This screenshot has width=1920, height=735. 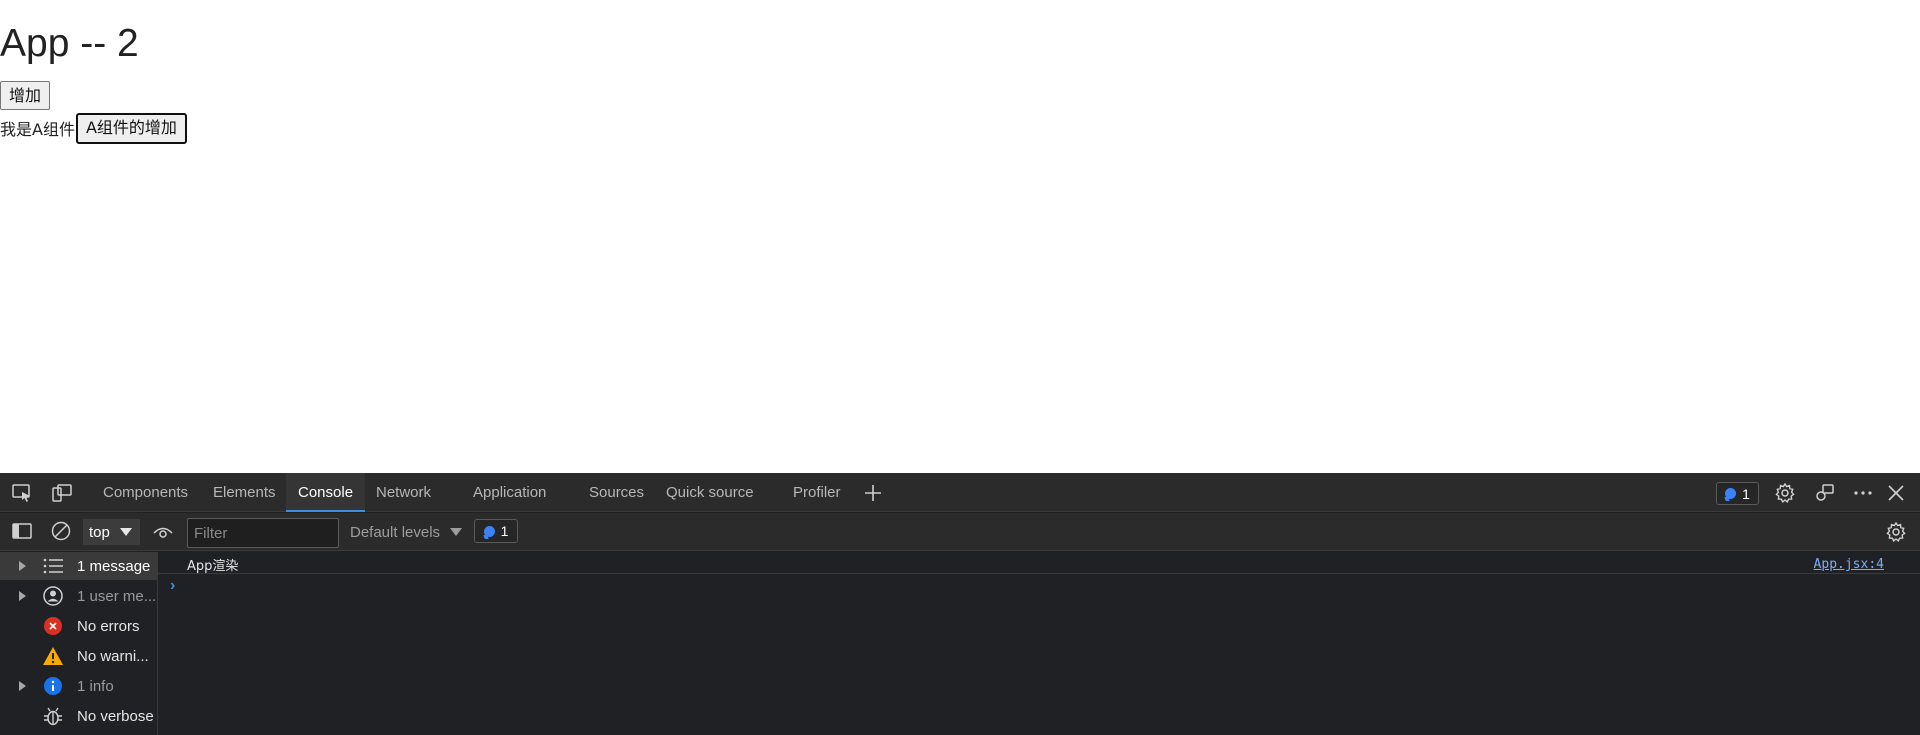 What do you see at coordinates (108, 626) in the screenshot?
I see `sidebar-item-label: No errors` at bounding box center [108, 626].